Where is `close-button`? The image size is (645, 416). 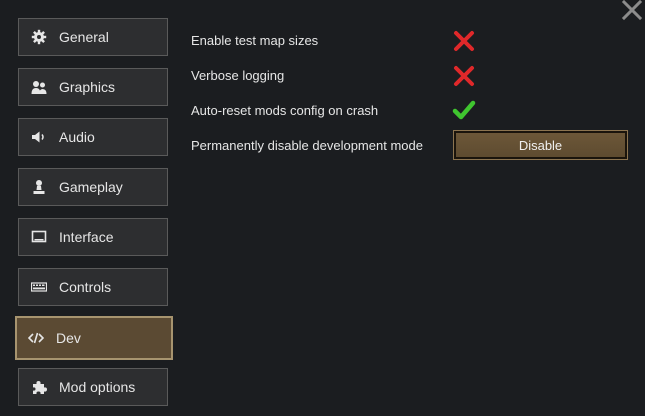 close-button is located at coordinates (632, 11).